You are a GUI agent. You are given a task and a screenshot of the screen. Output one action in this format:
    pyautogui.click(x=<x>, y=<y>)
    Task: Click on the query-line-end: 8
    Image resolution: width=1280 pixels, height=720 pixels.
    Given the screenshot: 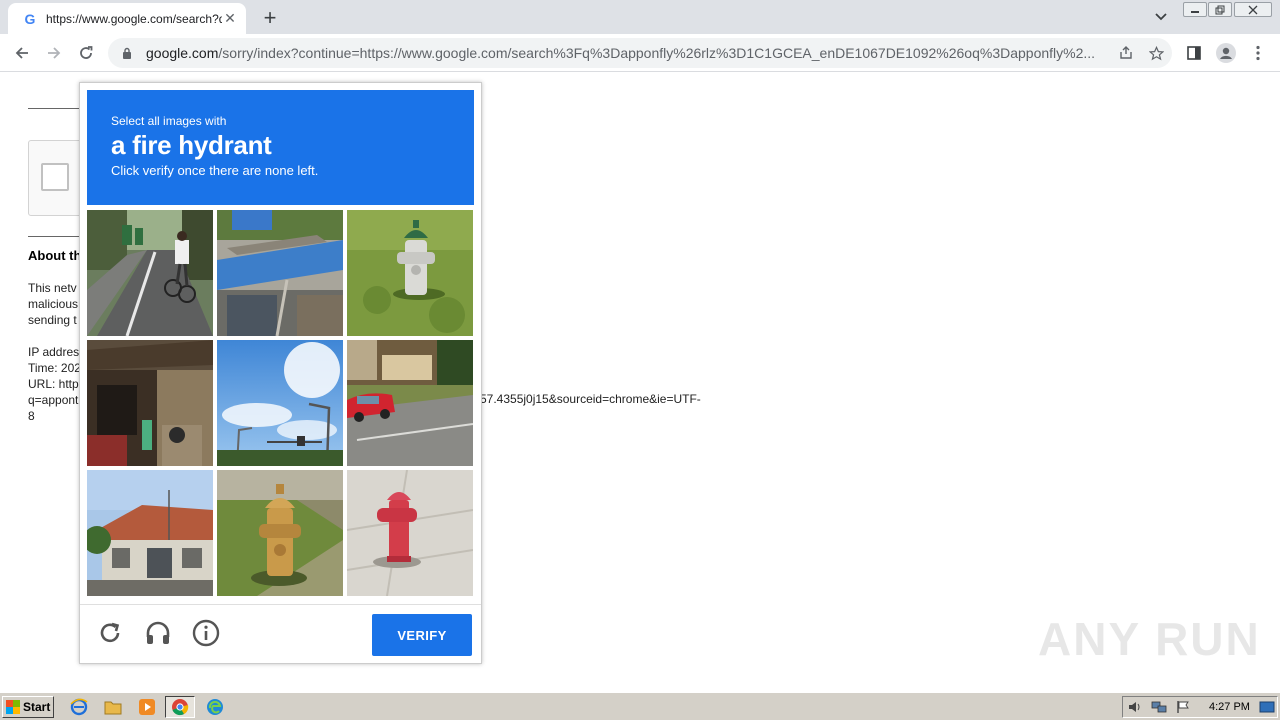 What is the action you would take?
    pyautogui.click(x=31, y=416)
    